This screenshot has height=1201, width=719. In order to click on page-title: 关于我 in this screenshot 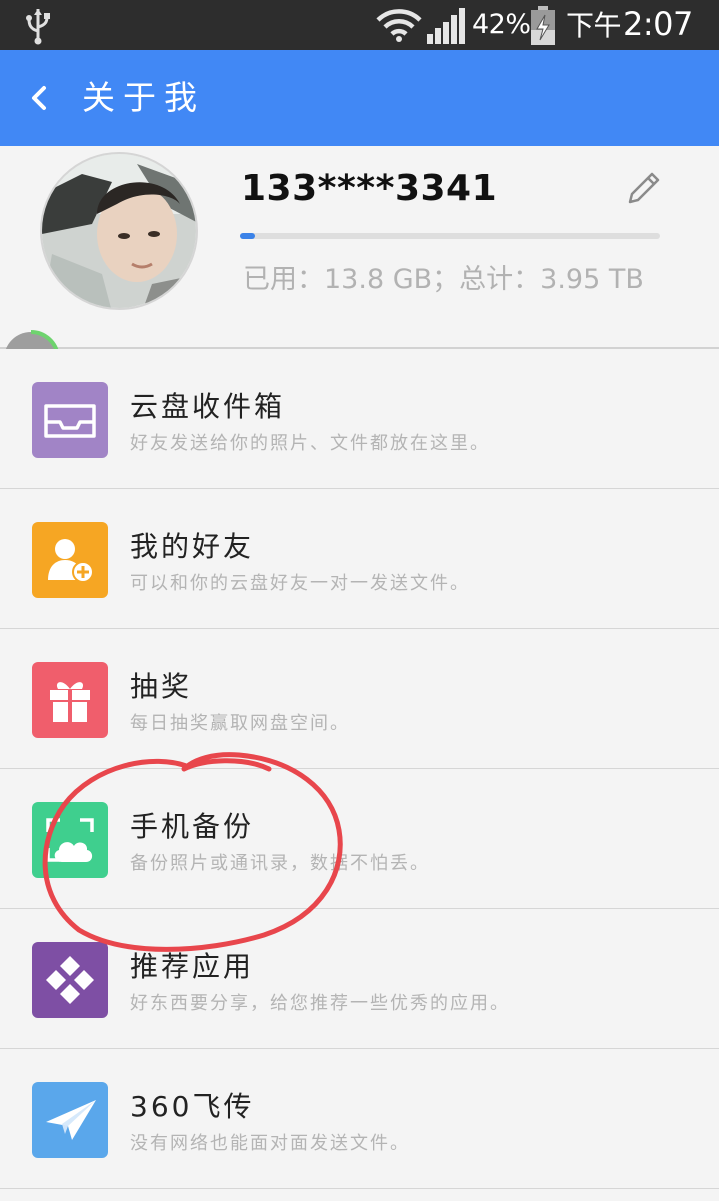, I will do `click(143, 97)`.